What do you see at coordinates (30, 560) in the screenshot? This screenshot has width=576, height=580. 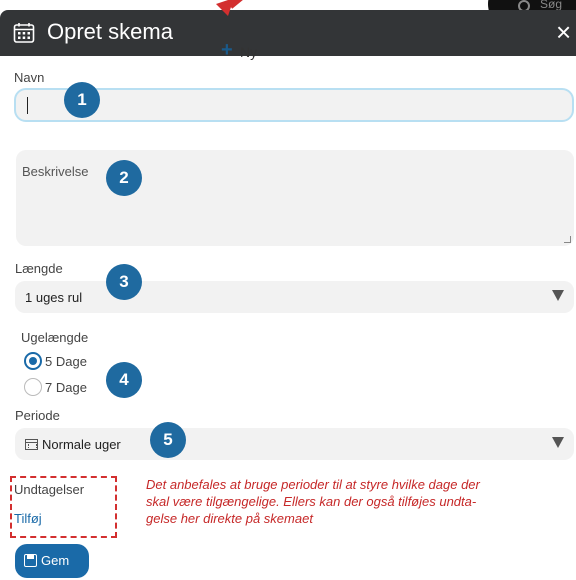 I see `save-icon` at bounding box center [30, 560].